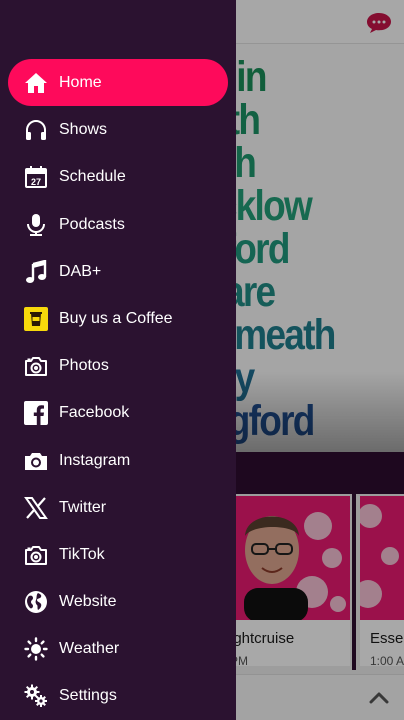  Describe the element at coordinates (84, 366) in the screenshot. I see `nav-item-label: Photos` at that location.